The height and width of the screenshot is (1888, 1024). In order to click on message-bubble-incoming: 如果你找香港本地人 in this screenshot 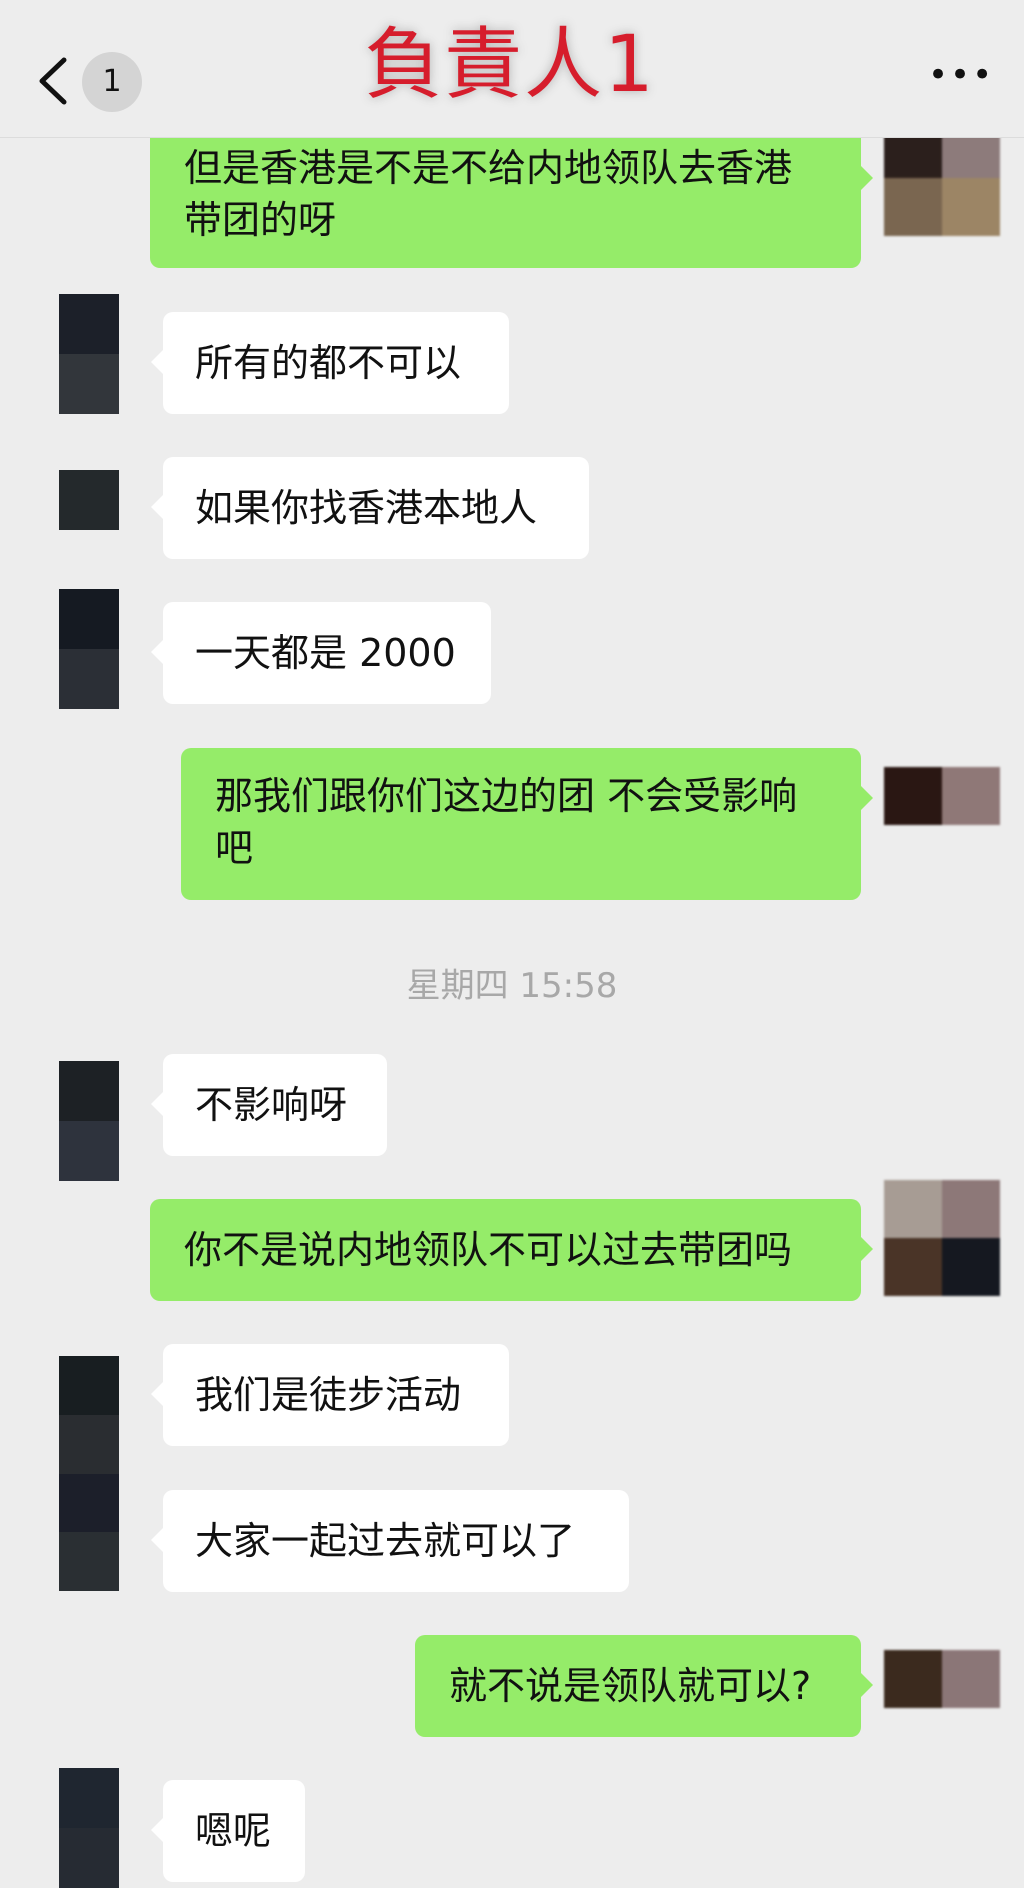, I will do `click(370, 508)`.